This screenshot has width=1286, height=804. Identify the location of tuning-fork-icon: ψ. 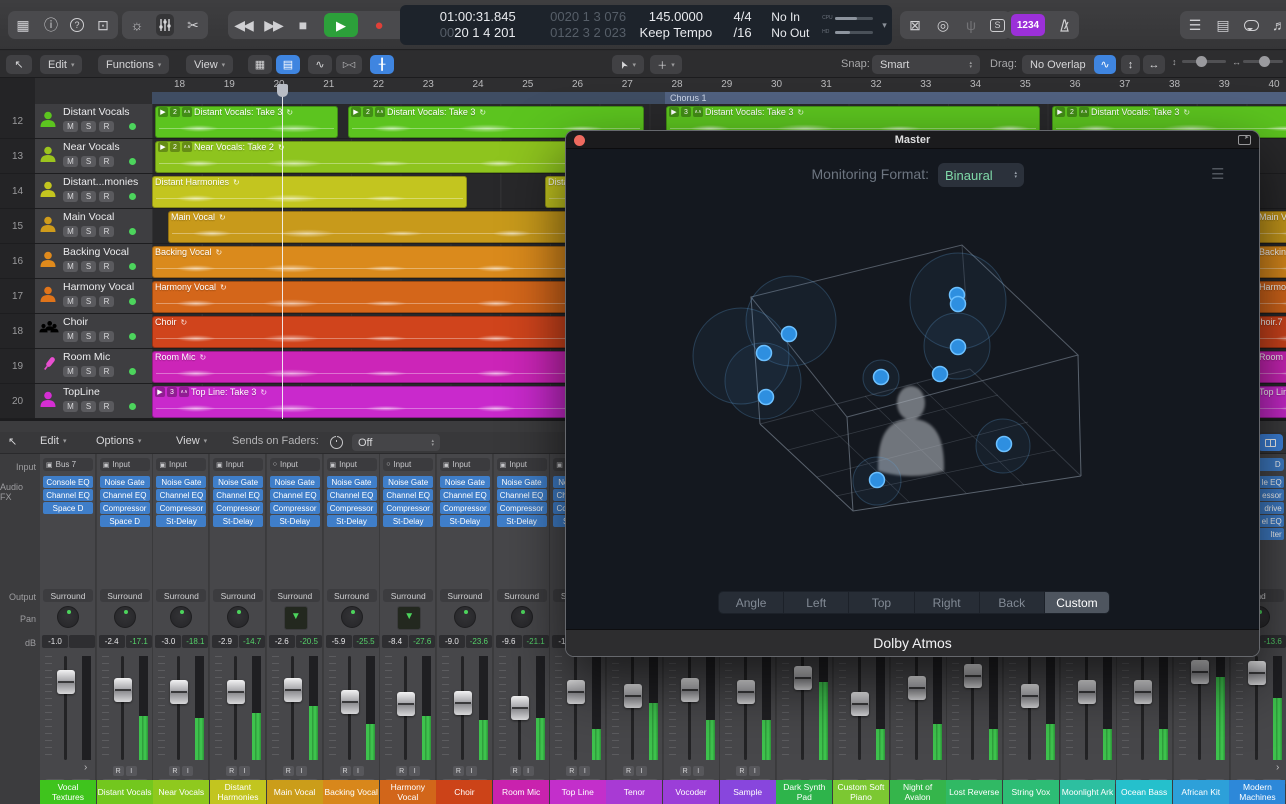
(971, 25).